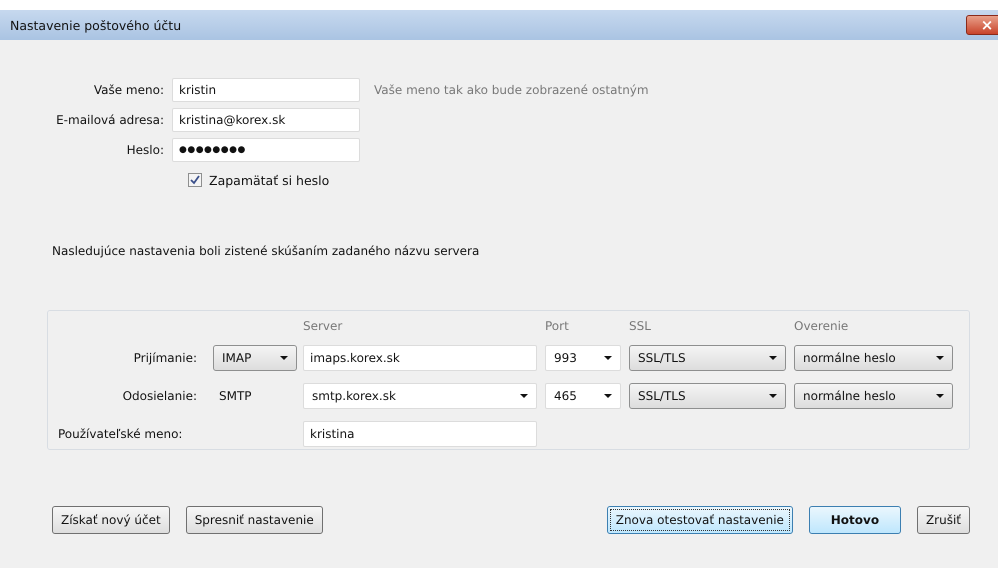 The height and width of the screenshot is (568, 998). I want to click on remember-checkbox: Zapamätať si heslo, so click(259, 180).